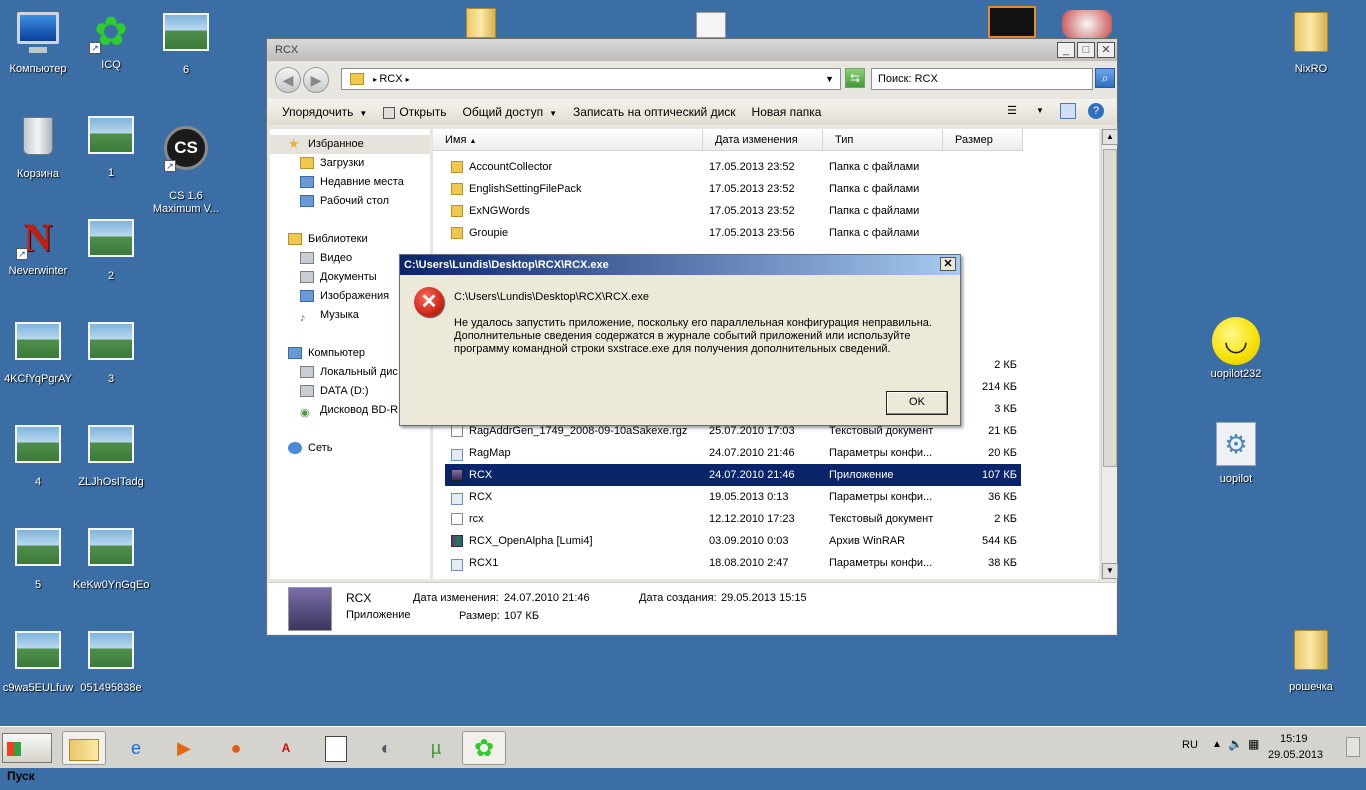  Describe the element at coordinates (1096, 111) in the screenshot. I see `help-icon: ?` at that location.